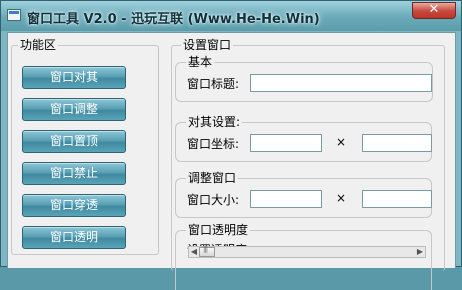 This screenshot has height=290, width=462. I want to click on align-title: 对其设置:, so click(214, 122).